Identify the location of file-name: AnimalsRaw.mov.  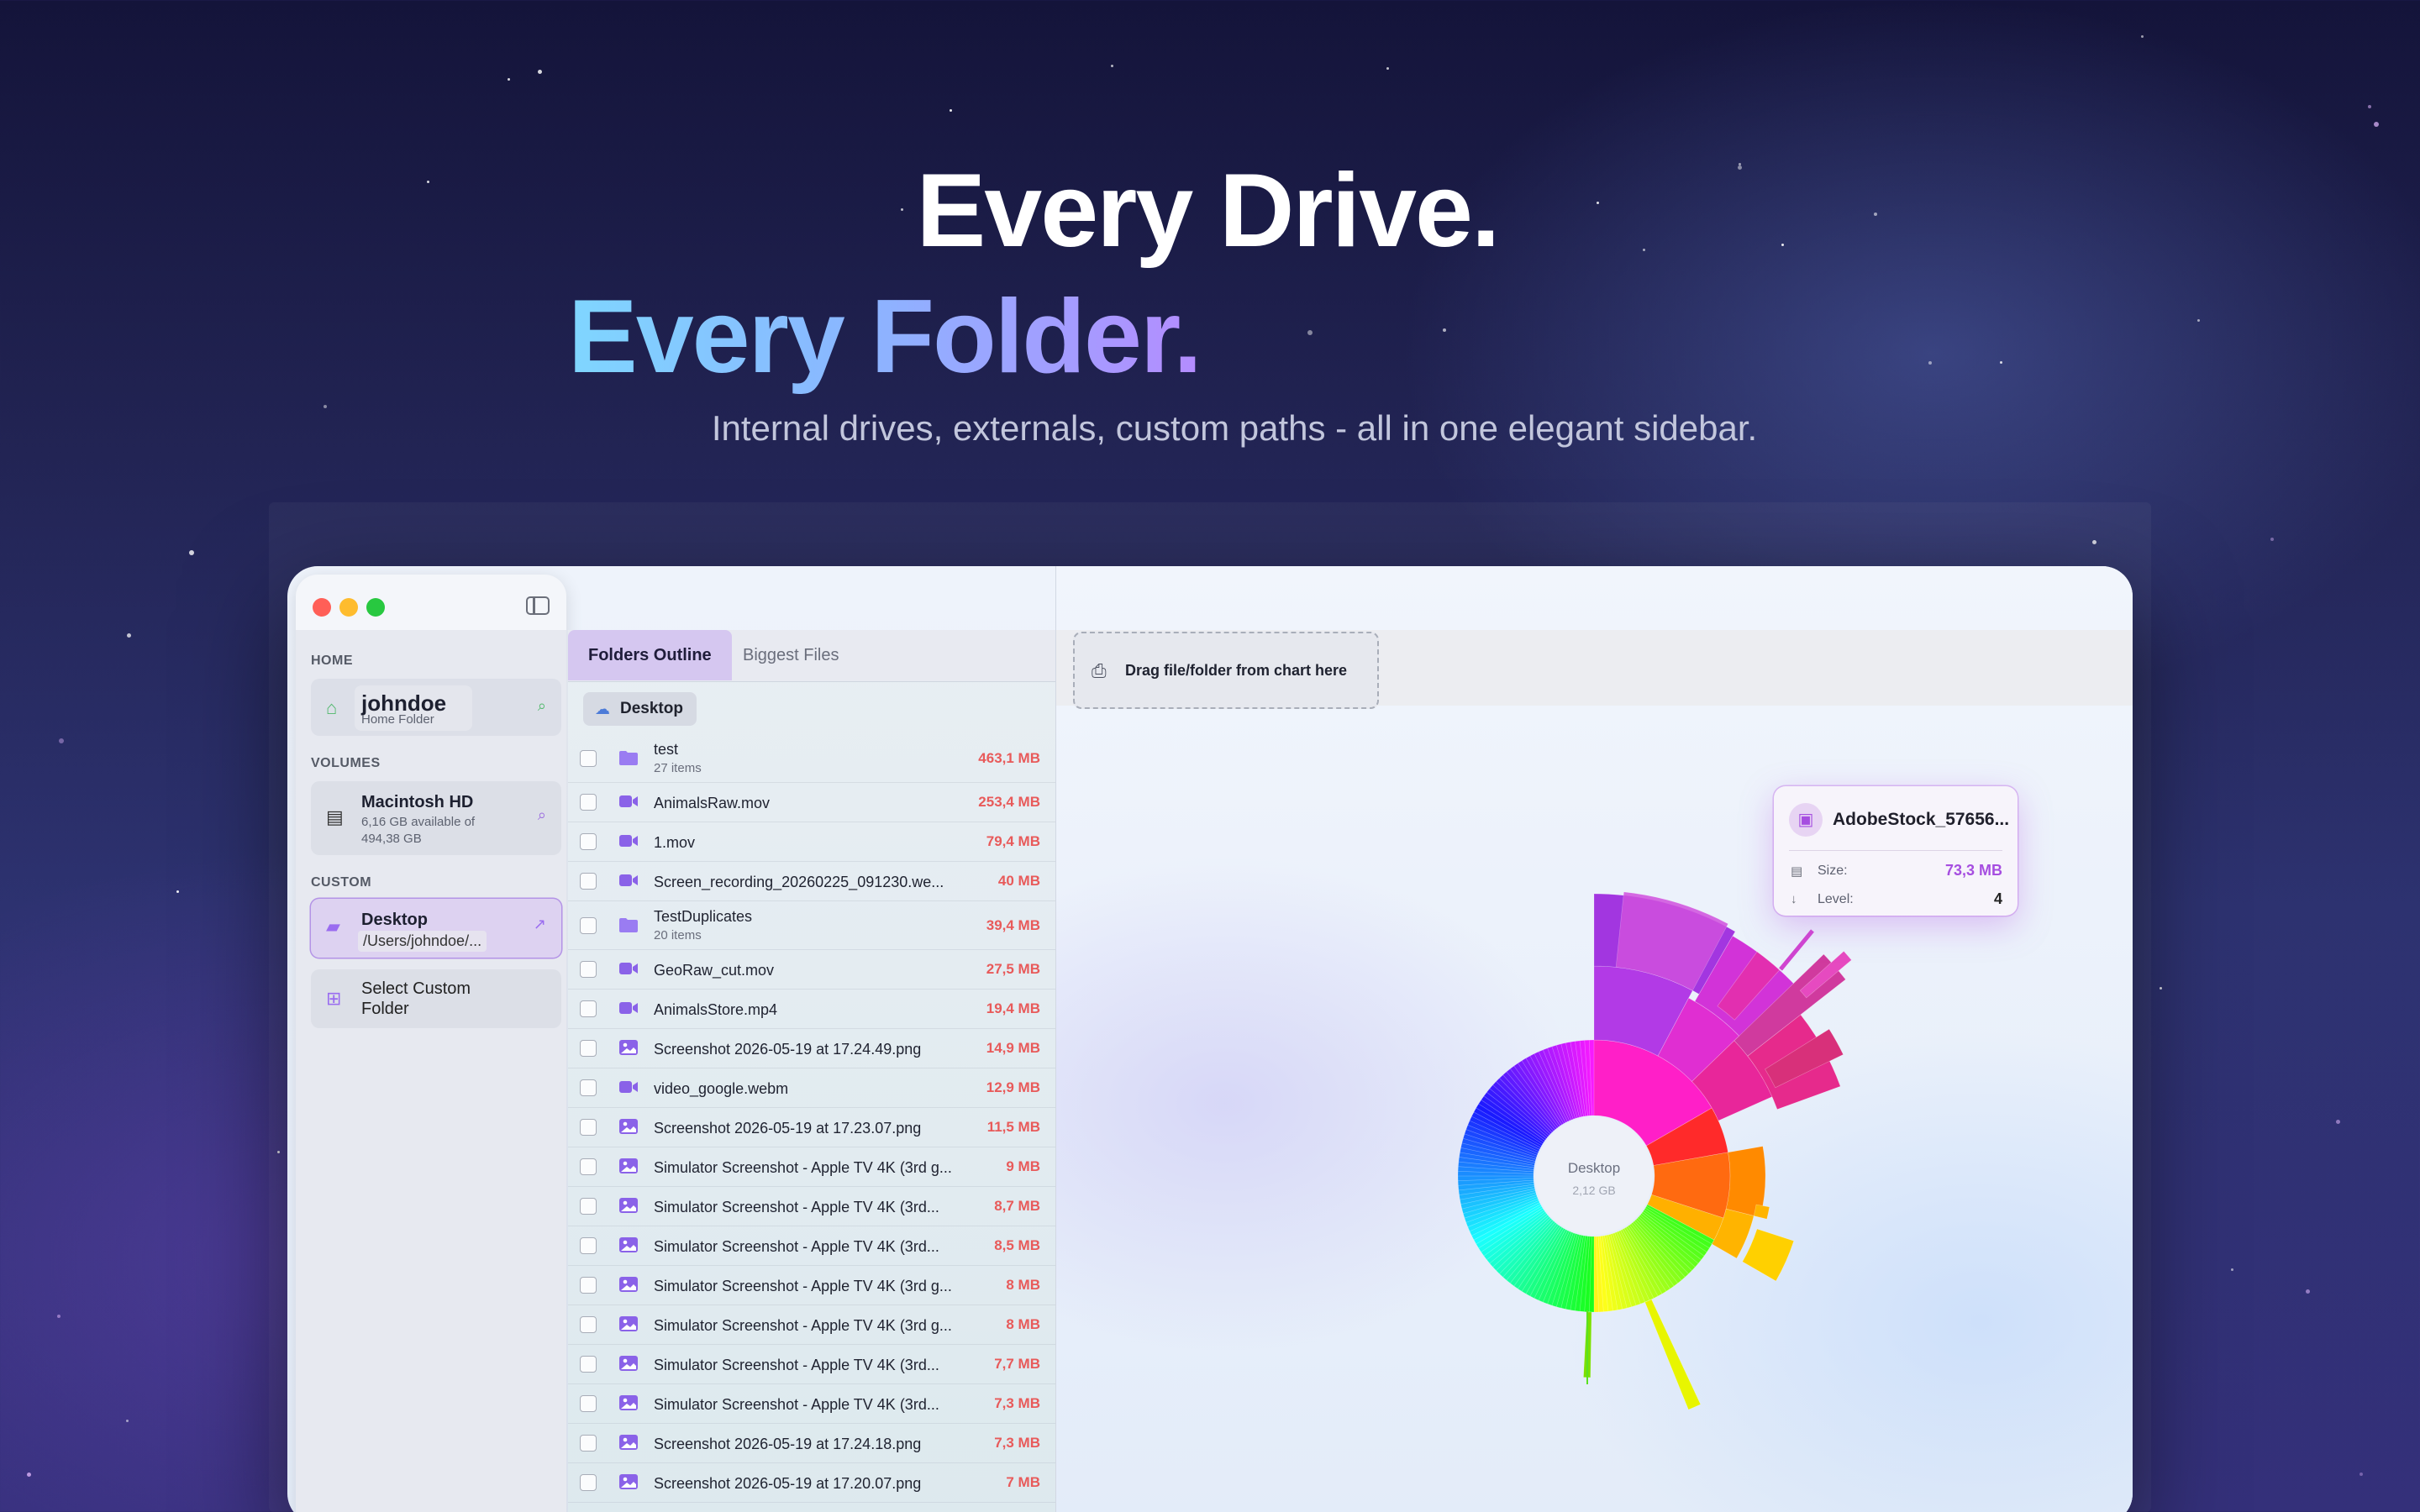
(712, 803).